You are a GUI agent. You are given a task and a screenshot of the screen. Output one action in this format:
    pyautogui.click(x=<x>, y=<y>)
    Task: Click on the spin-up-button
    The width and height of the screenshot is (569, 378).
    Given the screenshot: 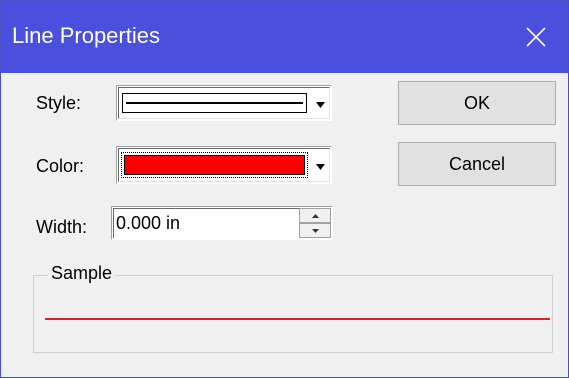 What is the action you would take?
    pyautogui.click(x=315, y=215)
    